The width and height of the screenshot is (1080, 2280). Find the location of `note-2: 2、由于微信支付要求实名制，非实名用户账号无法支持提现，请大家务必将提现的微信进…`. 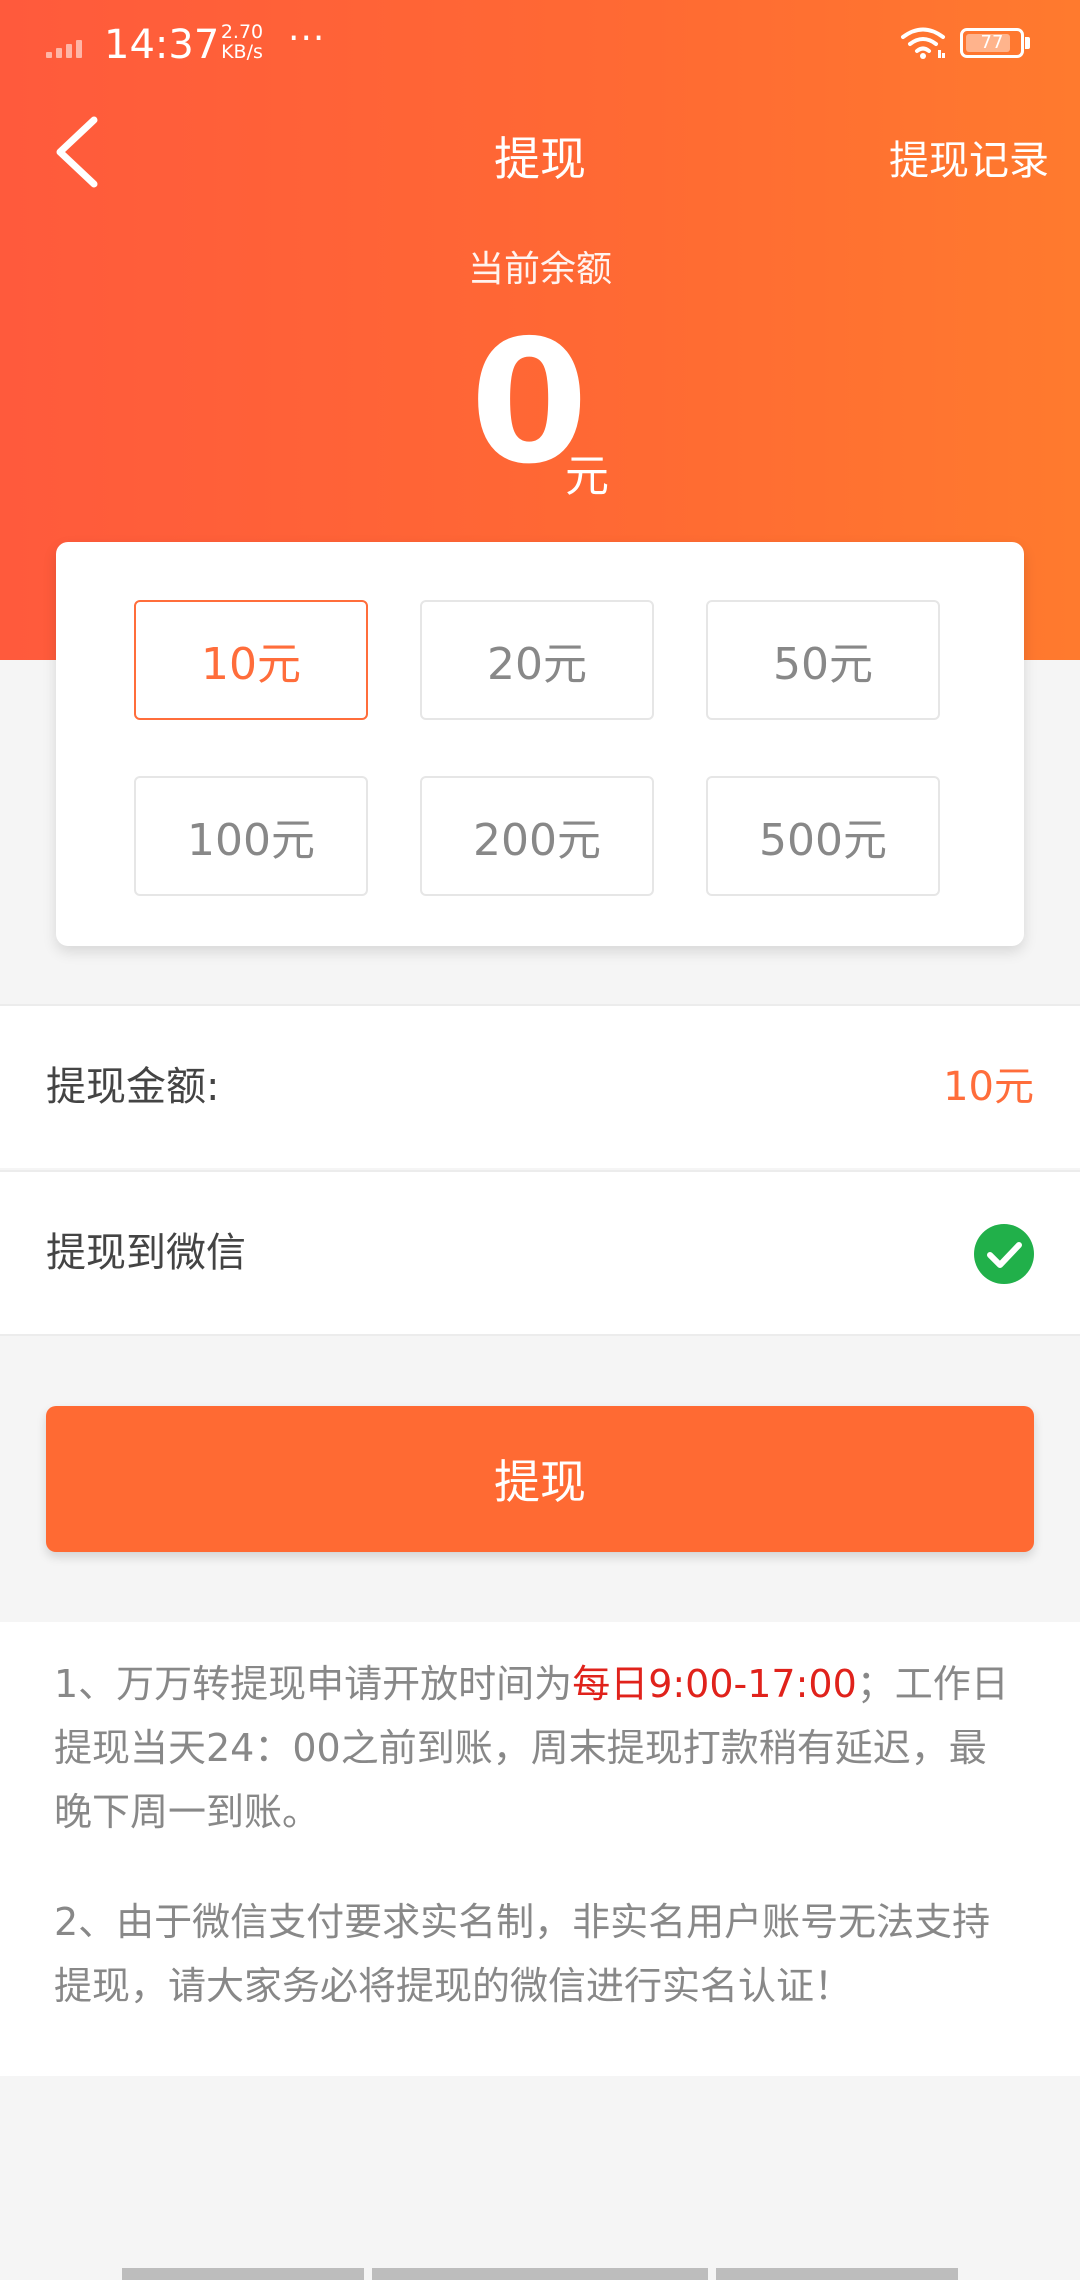

note-2: 2、由于微信支付要求实名制，非实名用户账号无法支持提现，请大家务必将提现的微信进… is located at coordinates (522, 1954).